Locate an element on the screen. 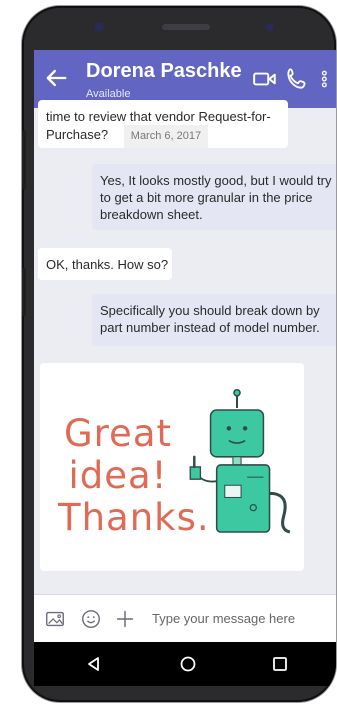 This screenshot has height=707, width=337. emoji-icon is located at coordinates (91, 619).